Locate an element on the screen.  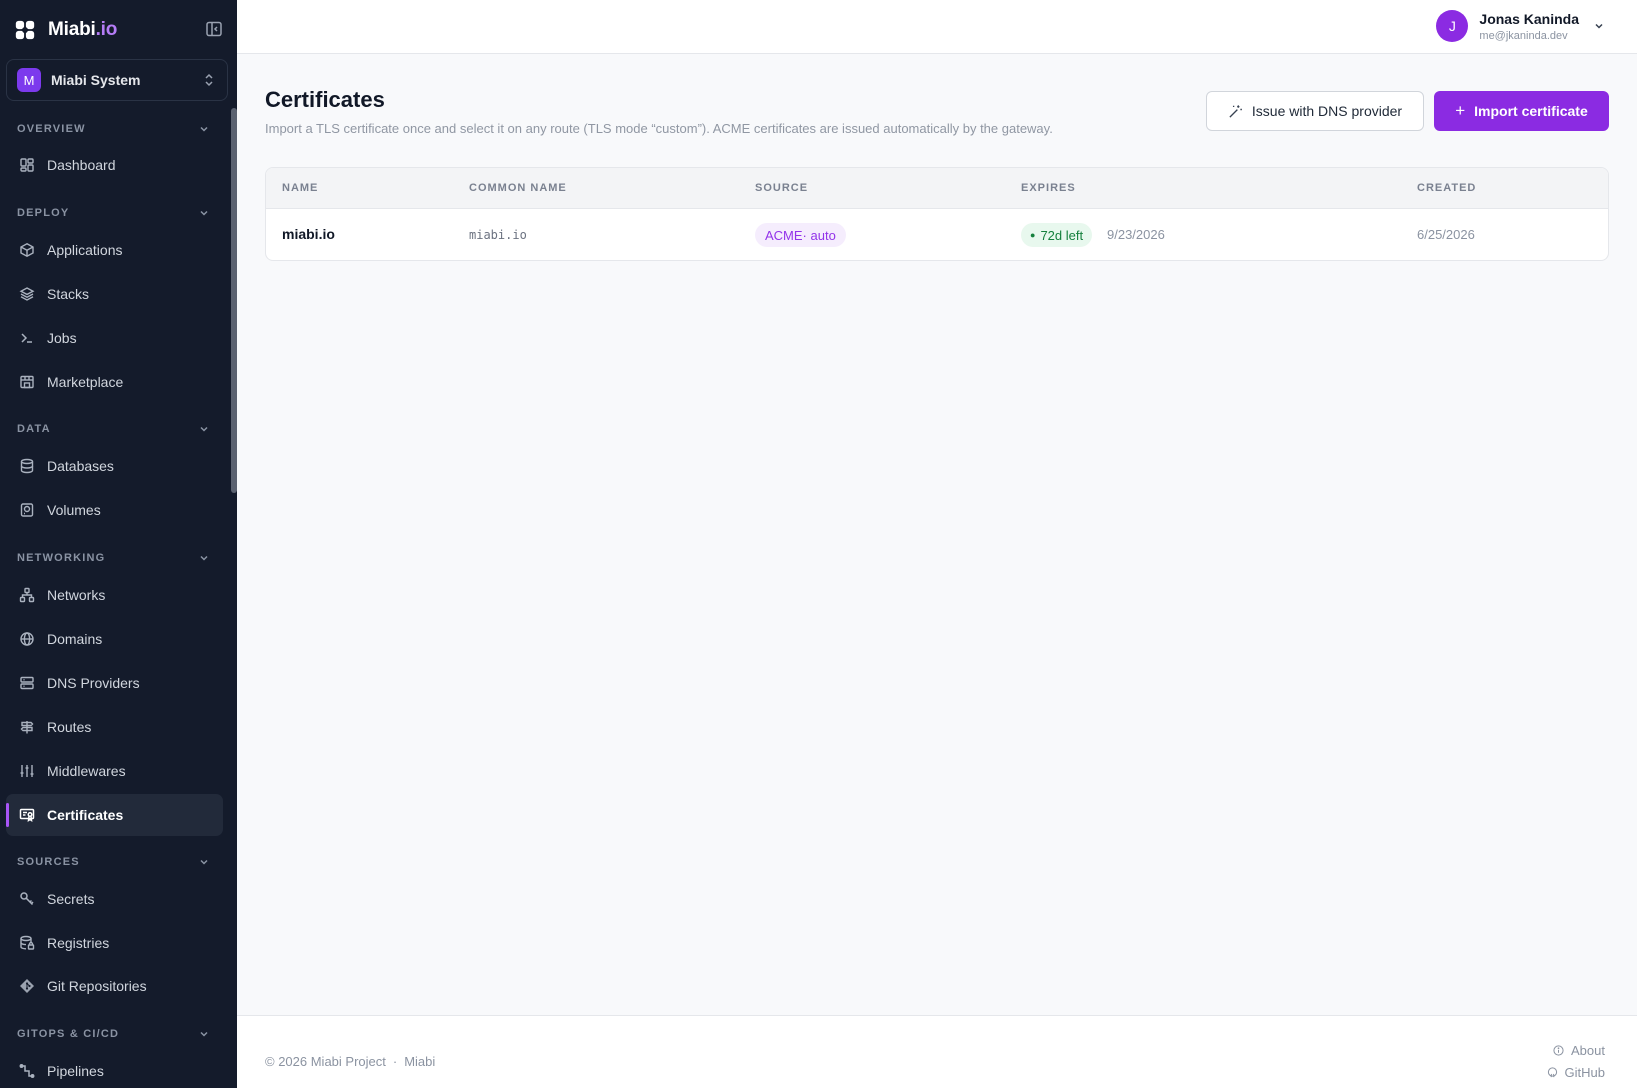
sidebar-item-git-repositories: Git Repositories is located at coordinates (114, 986).